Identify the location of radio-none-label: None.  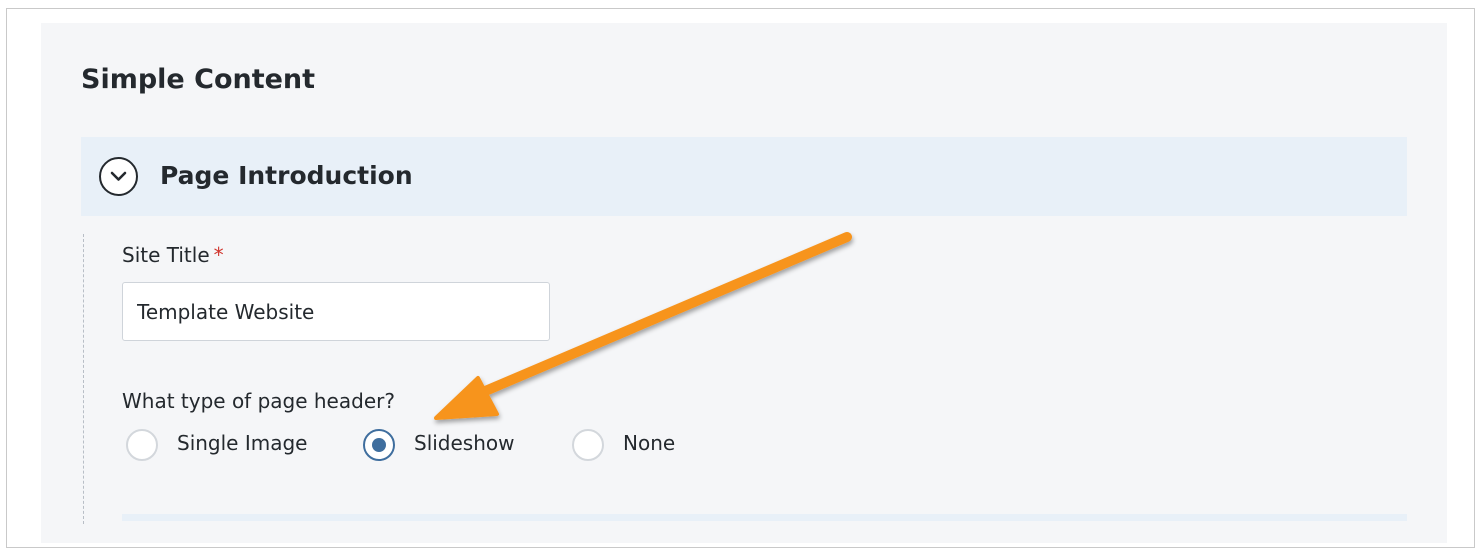
(649, 443).